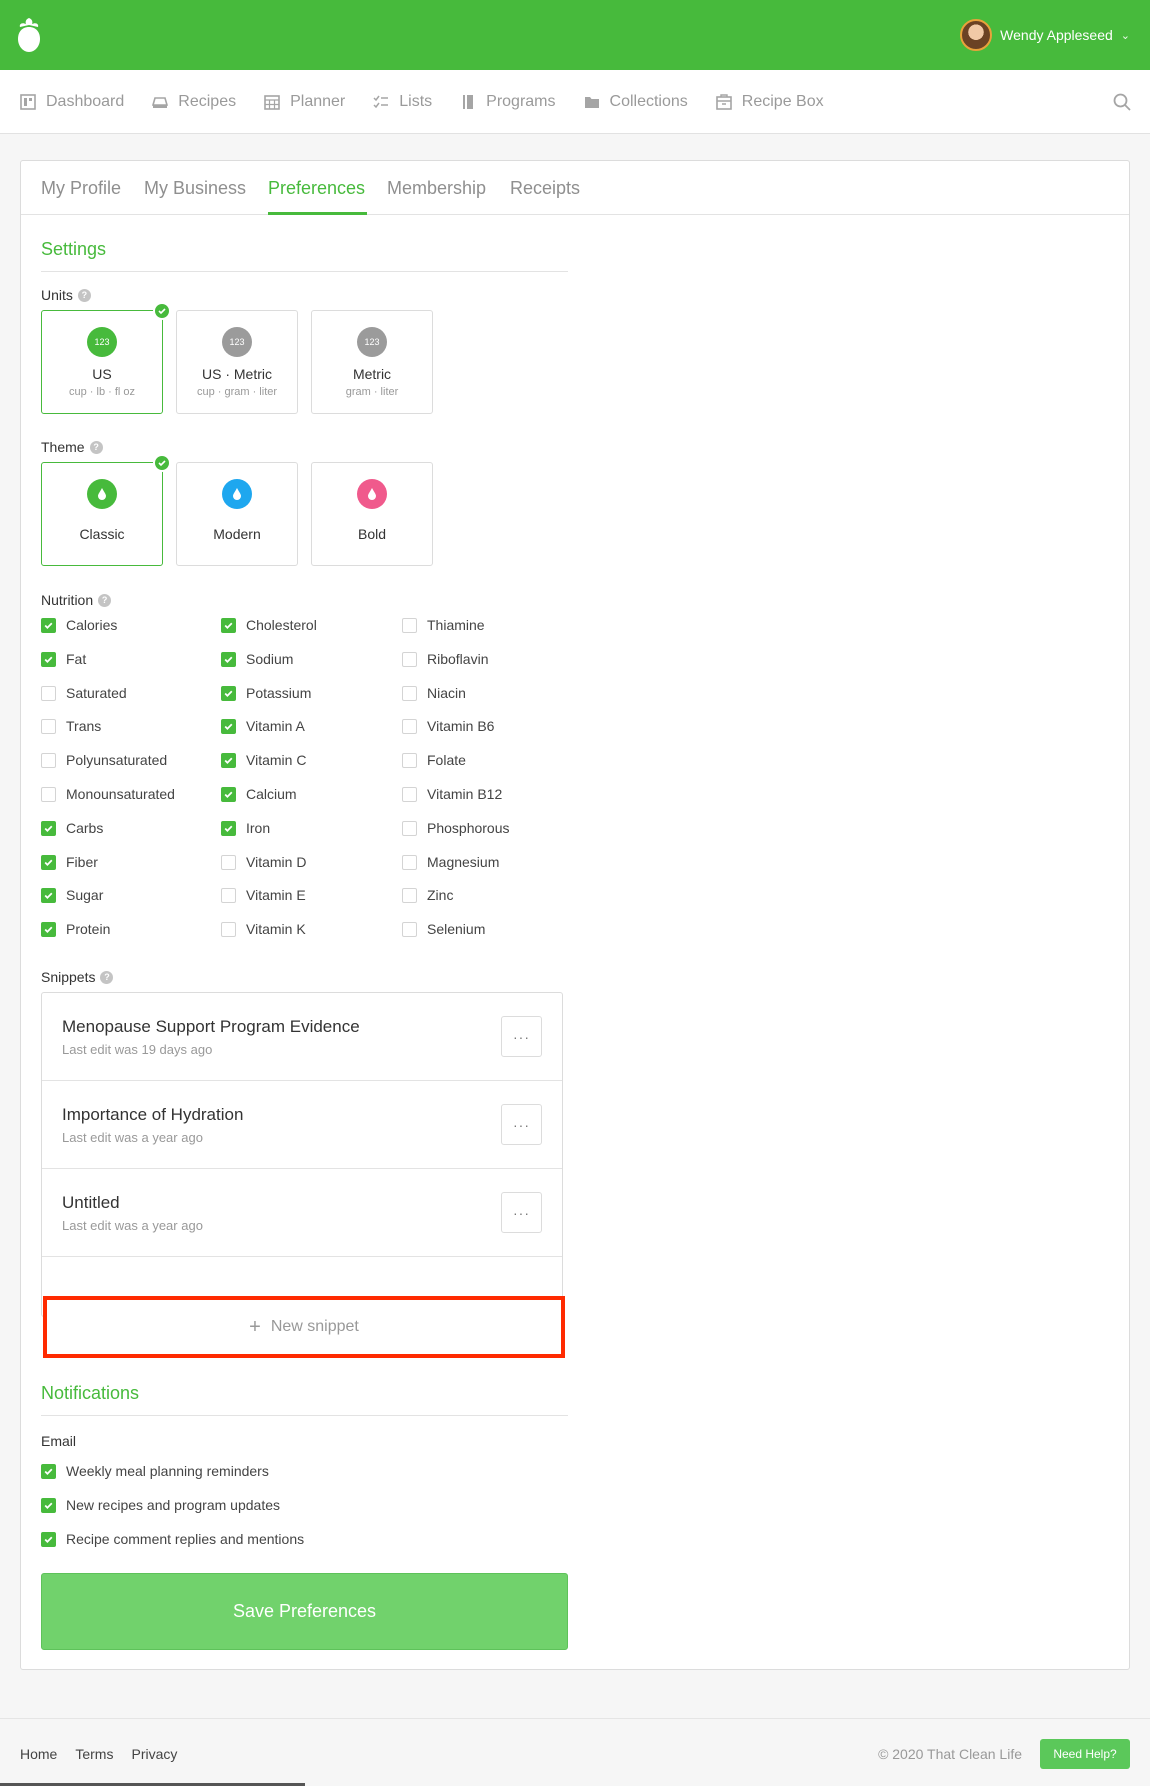  What do you see at coordinates (304, 1611) in the screenshot?
I see `save-preferences-button: Save Preferences` at bounding box center [304, 1611].